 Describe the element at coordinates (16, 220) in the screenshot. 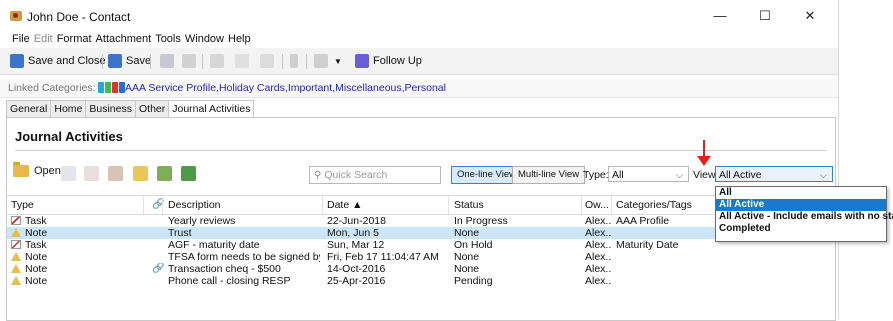

I see `task-icon` at that location.